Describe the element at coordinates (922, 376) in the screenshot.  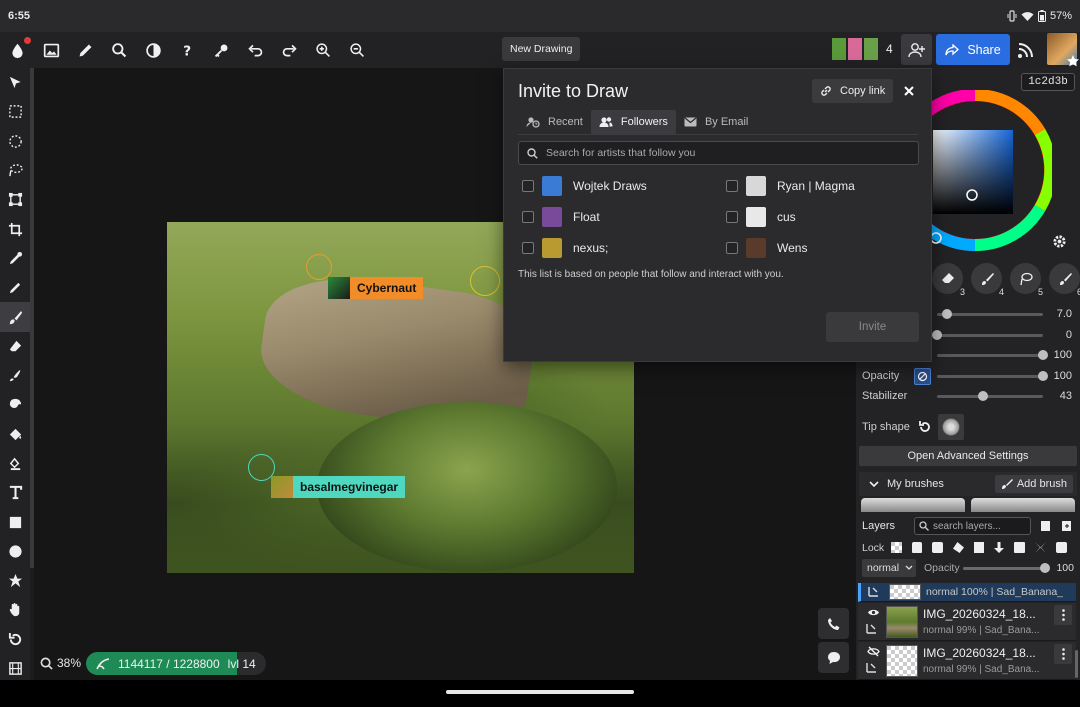
I see `pressure-toggle` at that location.